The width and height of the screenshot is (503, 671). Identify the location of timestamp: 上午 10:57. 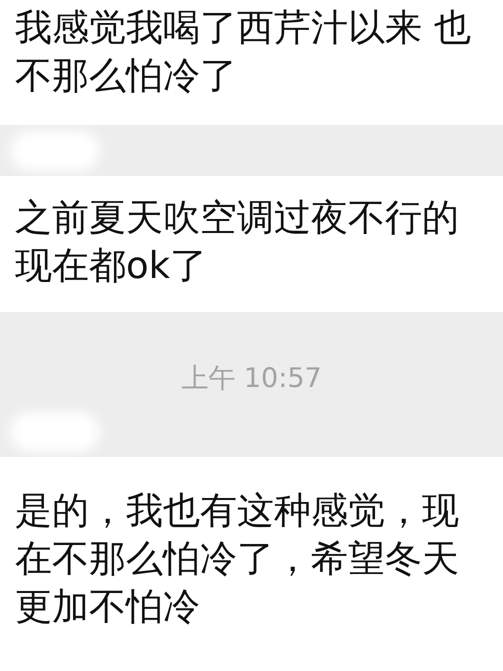
(251, 379).